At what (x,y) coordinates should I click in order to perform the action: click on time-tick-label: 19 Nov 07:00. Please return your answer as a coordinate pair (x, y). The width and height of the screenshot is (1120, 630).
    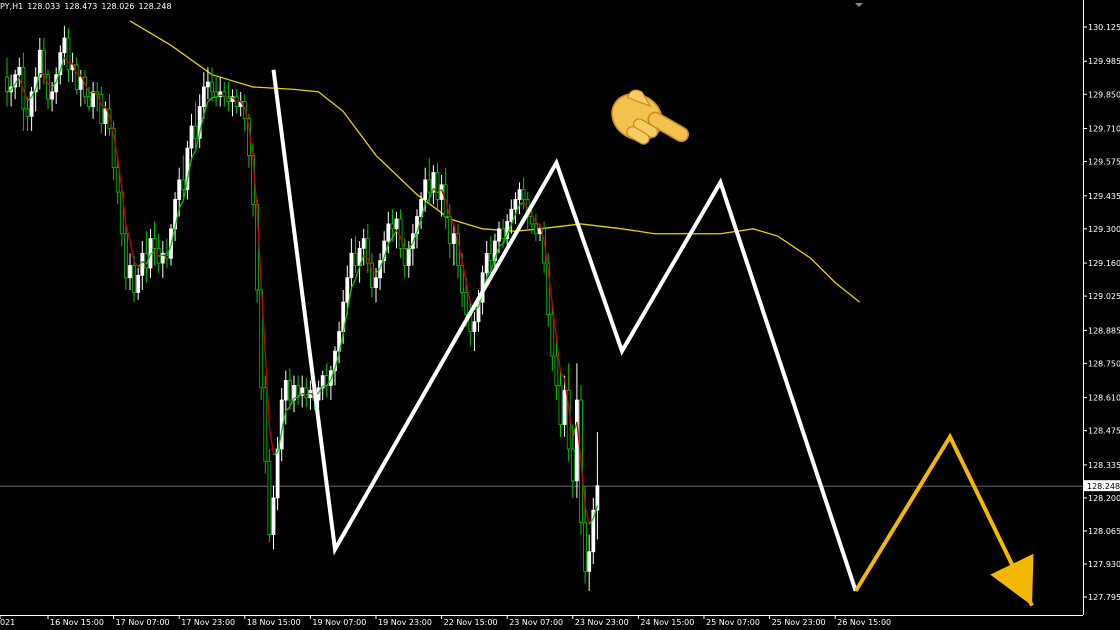
    Looking at the image, I should click on (339, 622).